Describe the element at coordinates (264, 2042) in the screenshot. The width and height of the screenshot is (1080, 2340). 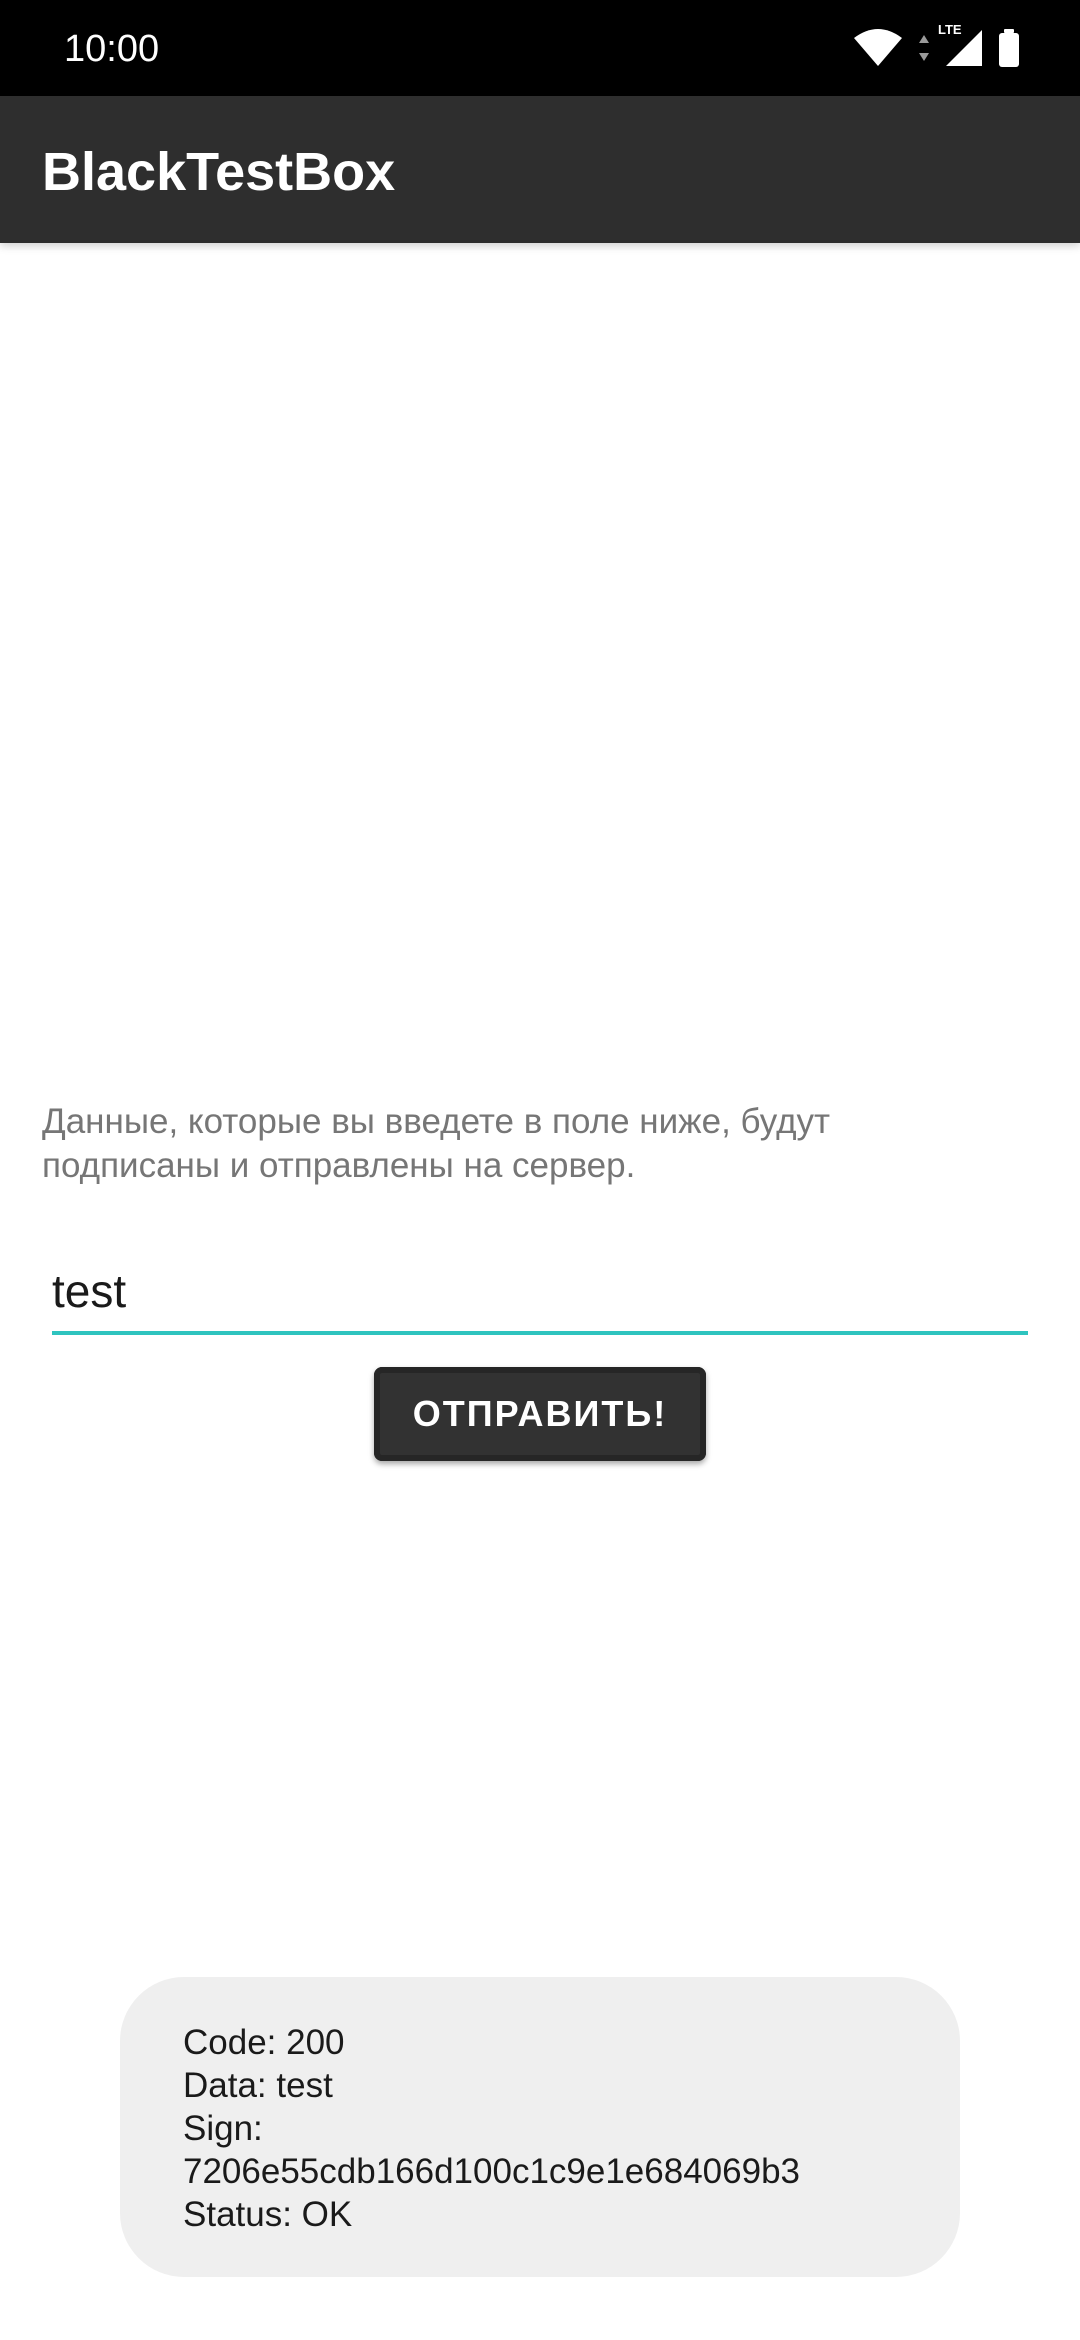
I see `response-code: Code: 200` at that location.